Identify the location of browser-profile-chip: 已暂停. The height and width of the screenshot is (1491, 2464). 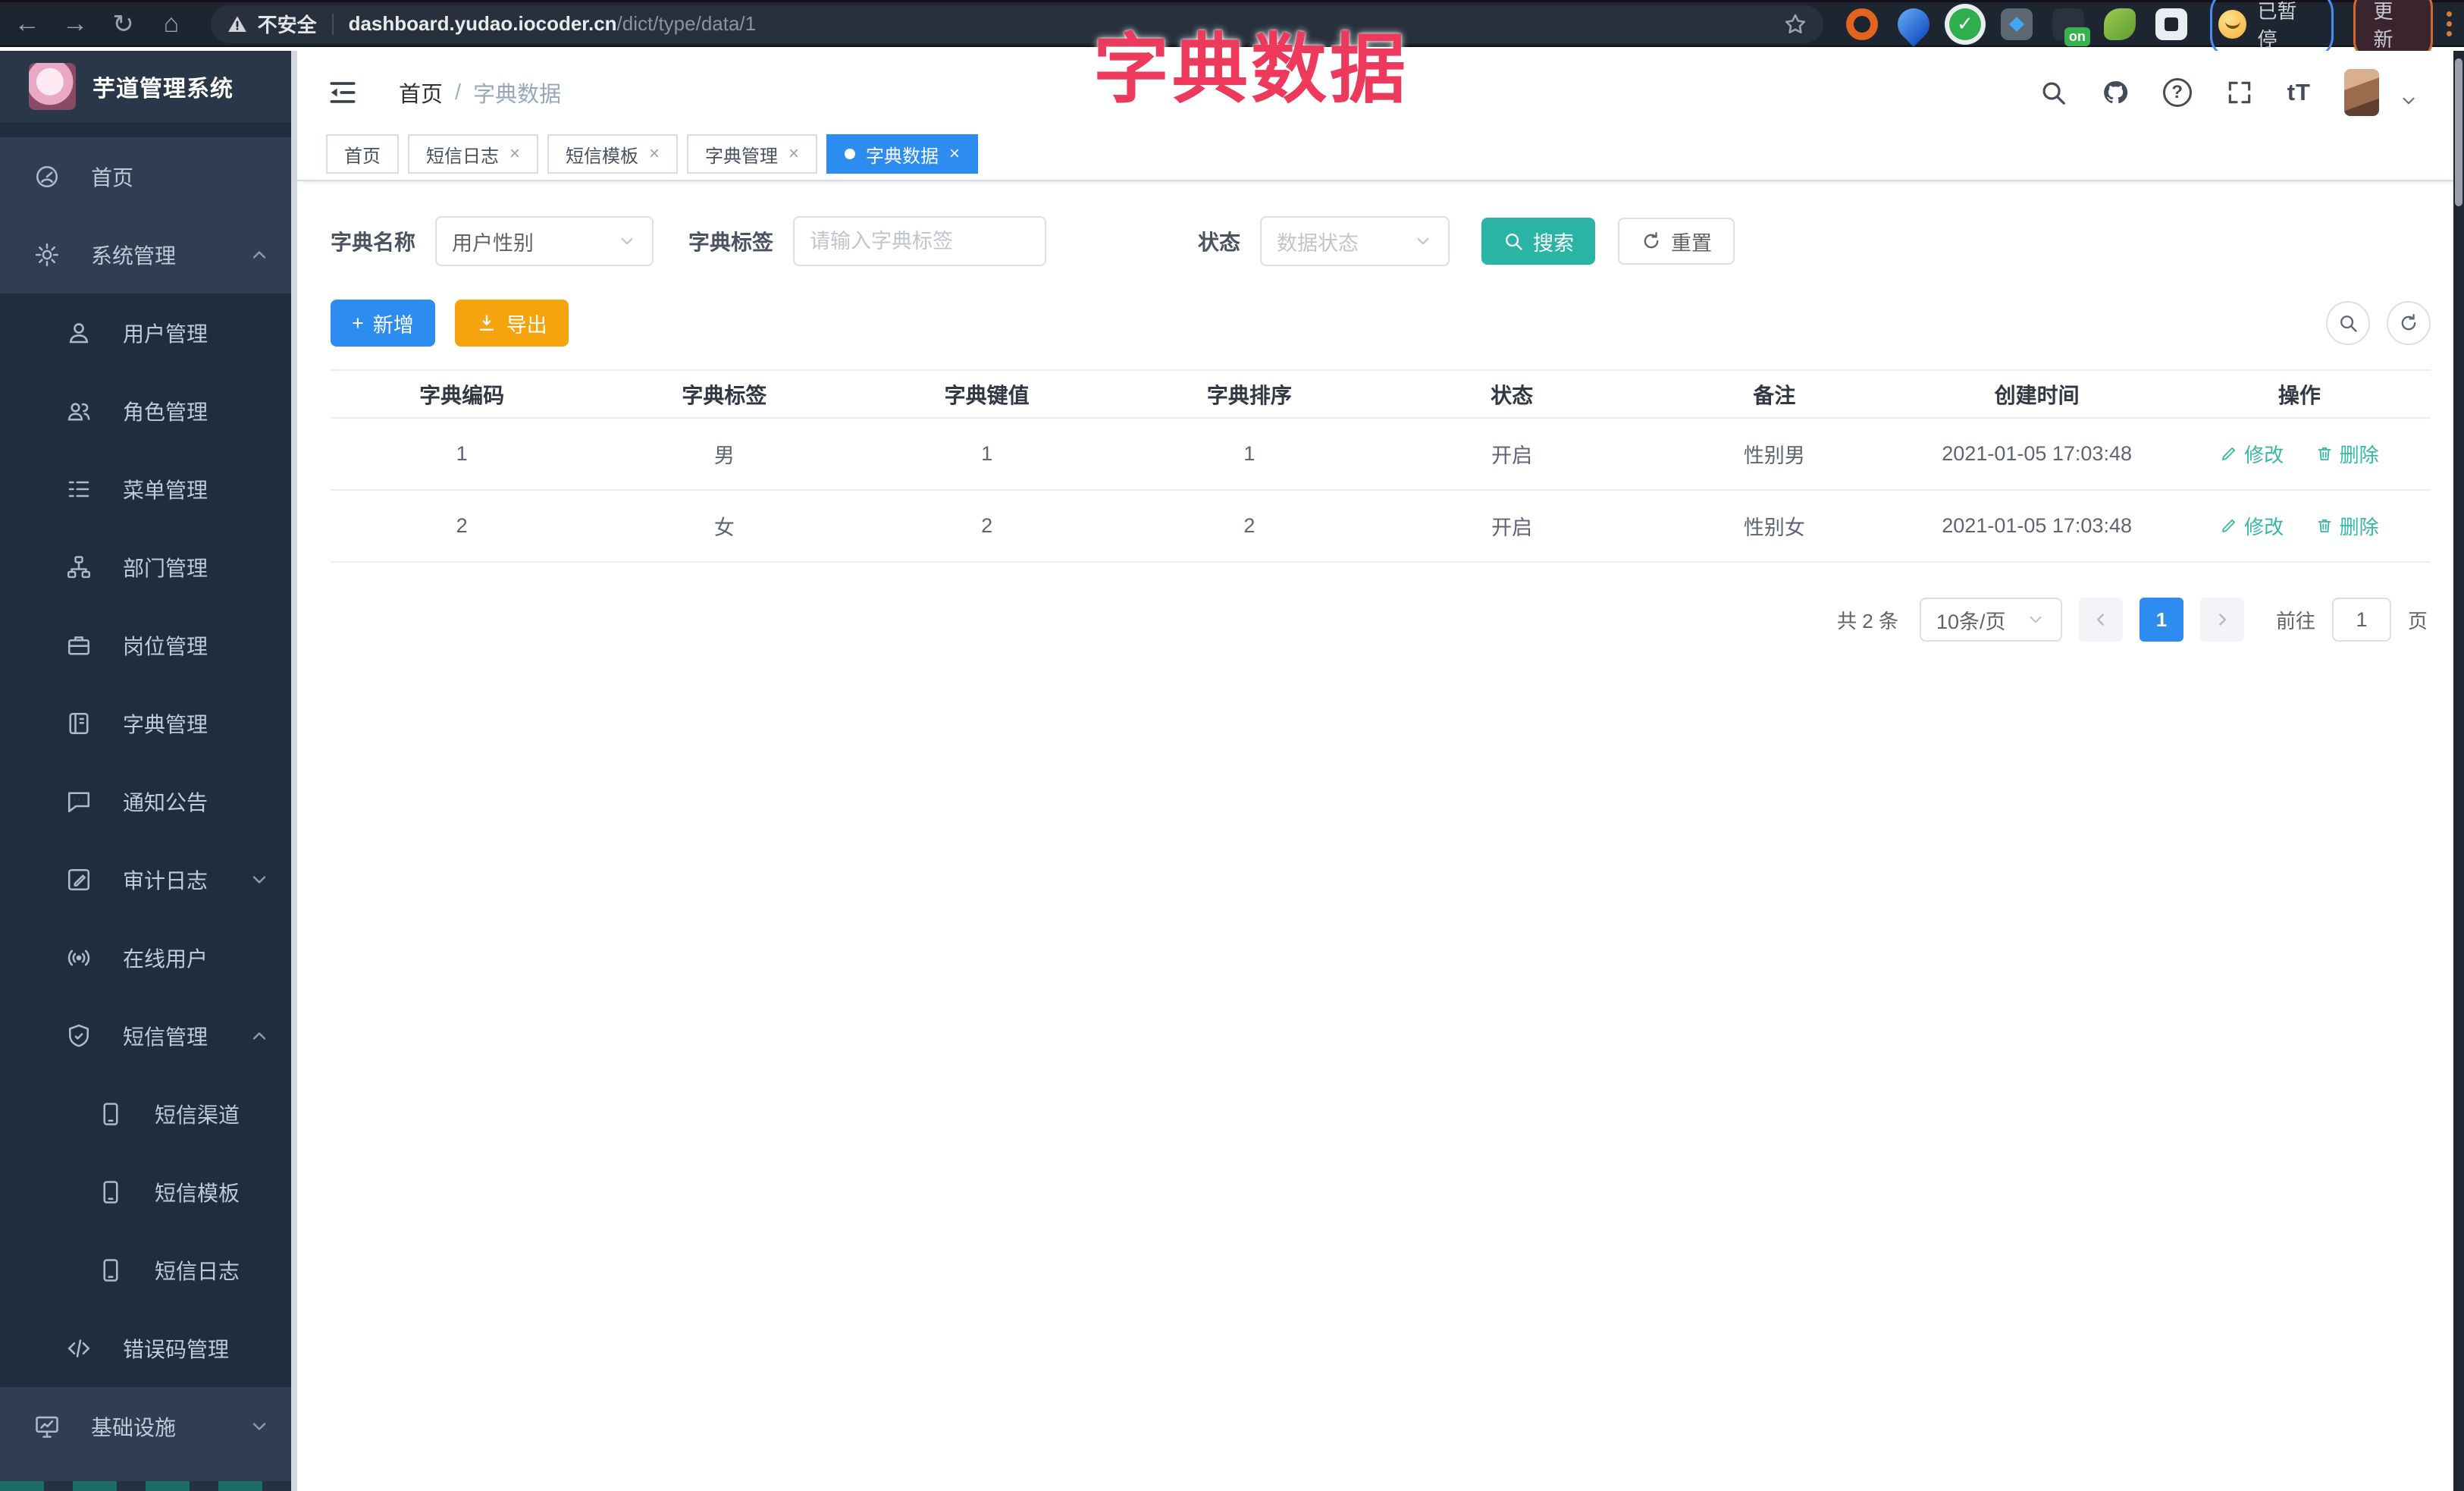
(2271, 29).